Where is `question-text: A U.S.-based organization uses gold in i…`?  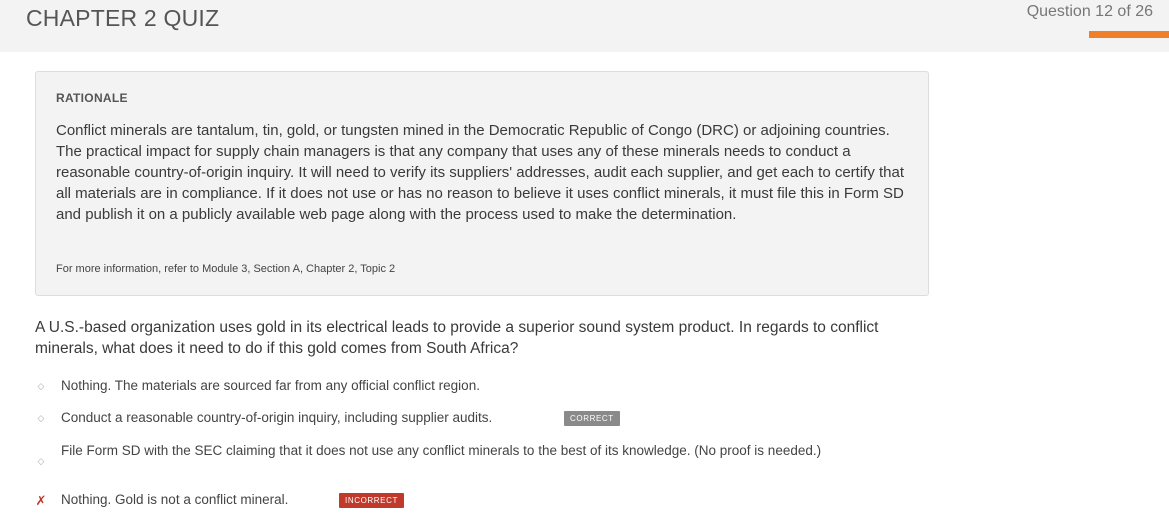
question-text: A U.S.-based organization uses gold in i… is located at coordinates (457, 338).